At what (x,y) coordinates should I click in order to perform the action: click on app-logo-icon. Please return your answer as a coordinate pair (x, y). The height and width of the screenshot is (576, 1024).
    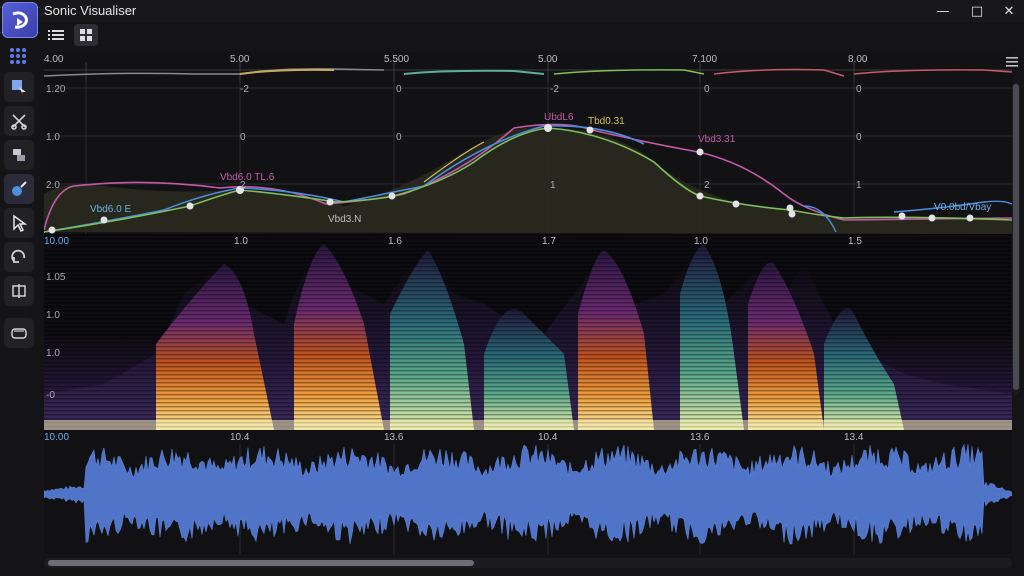
    Looking at the image, I should click on (20, 20).